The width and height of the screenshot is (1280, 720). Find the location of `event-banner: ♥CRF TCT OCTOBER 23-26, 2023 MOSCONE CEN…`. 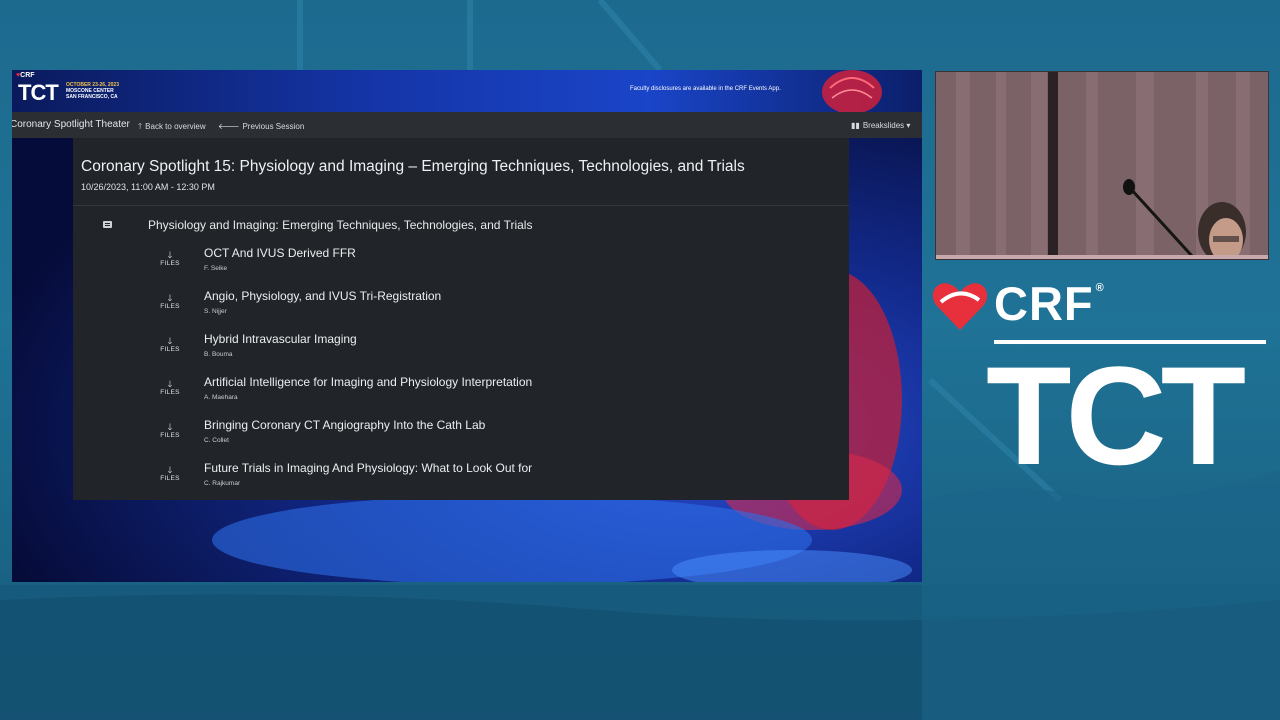

event-banner: ♥CRF TCT OCTOBER 23-26, 2023 MOSCONE CEN… is located at coordinates (467, 92).